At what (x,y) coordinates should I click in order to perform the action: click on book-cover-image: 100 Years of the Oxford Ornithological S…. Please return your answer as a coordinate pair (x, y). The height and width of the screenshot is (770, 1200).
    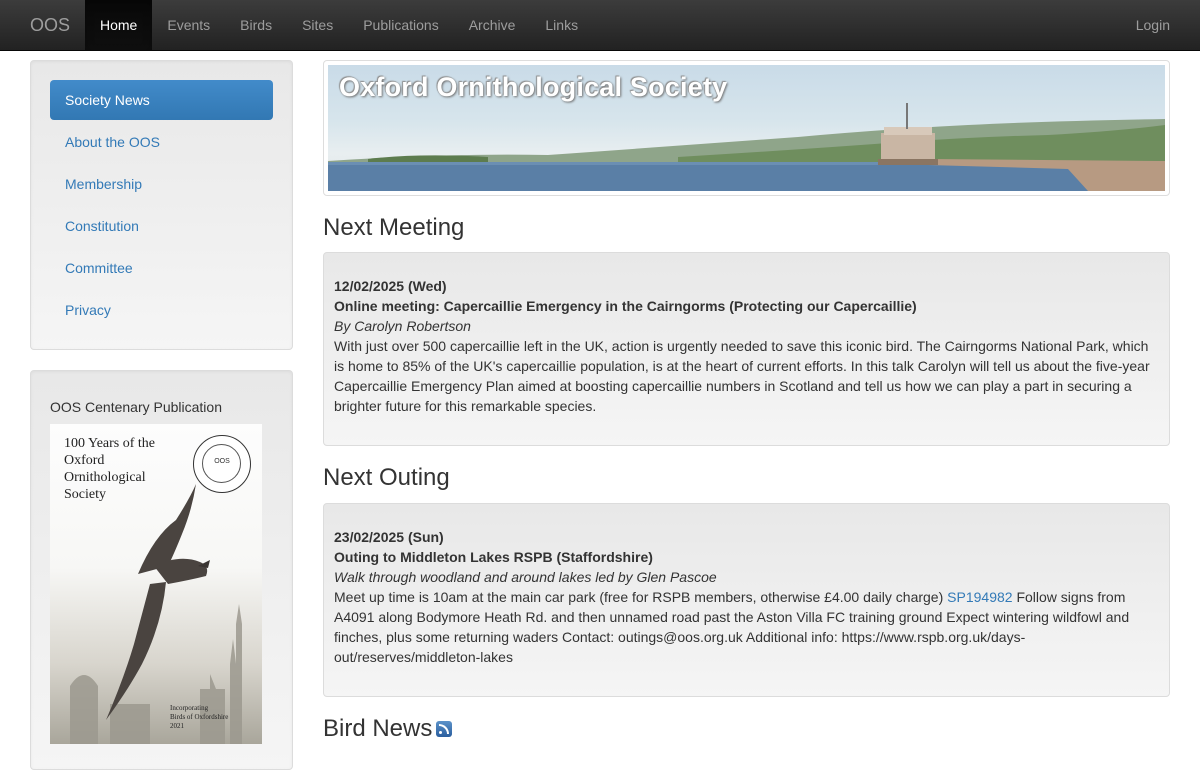
    Looking at the image, I should click on (156, 584).